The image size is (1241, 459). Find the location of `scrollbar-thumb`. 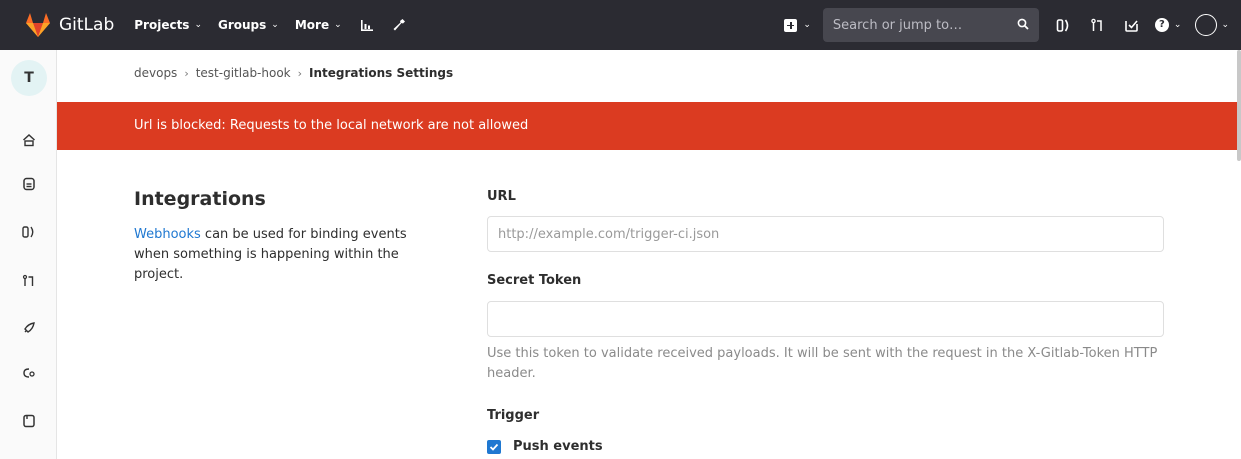

scrollbar-thumb is located at coordinates (1239, 105).